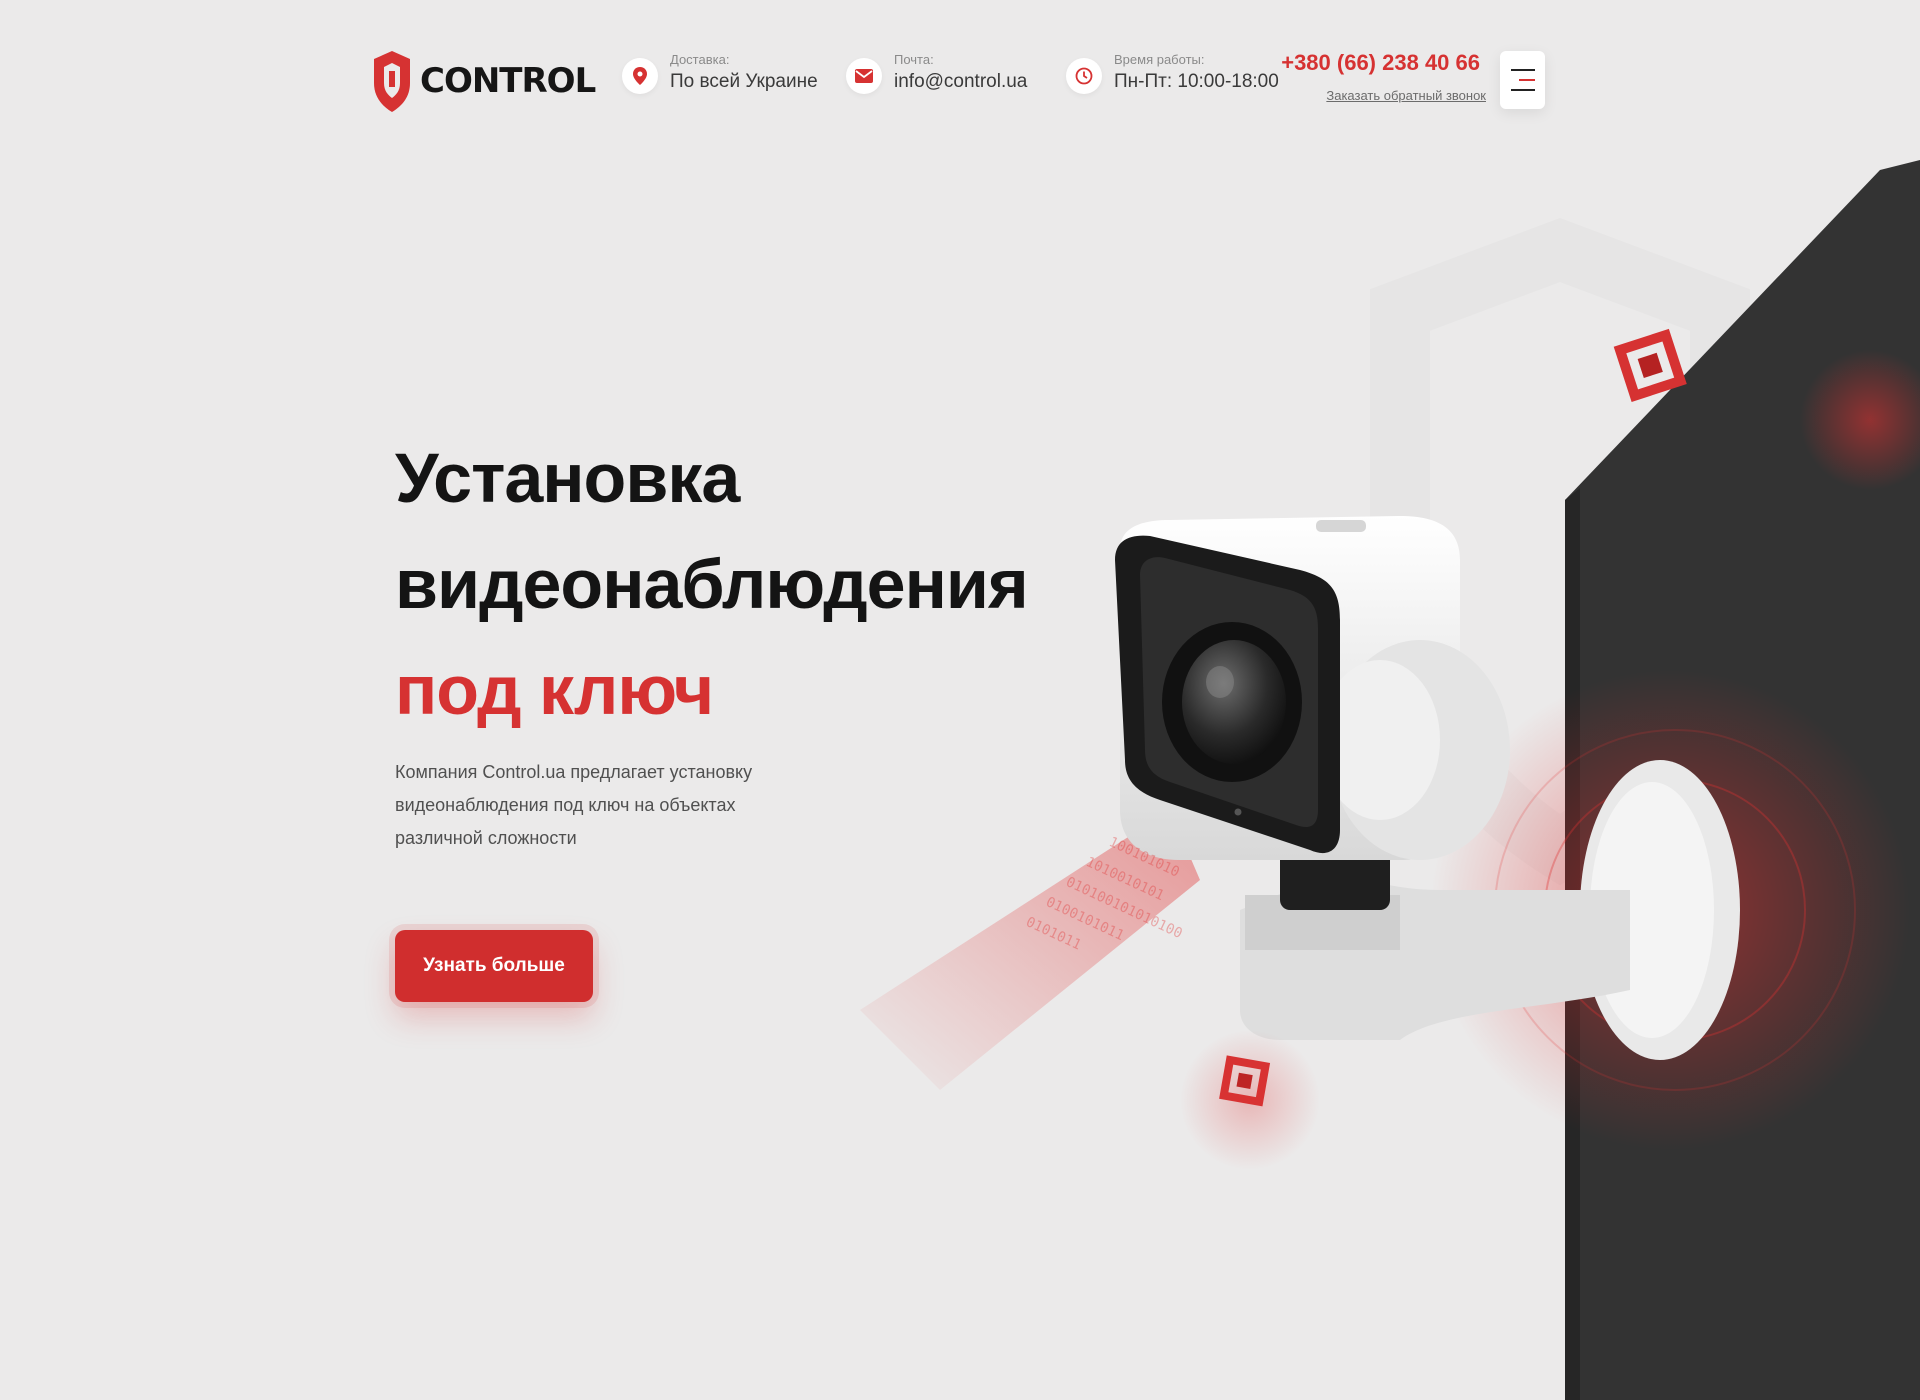 Image resolution: width=1920 pixels, height=1400 pixels. What do you see at coordinates (1159, 59) in the screenshot?
I see `hours-label: Время работы:` at bounding box center [1159, 59].